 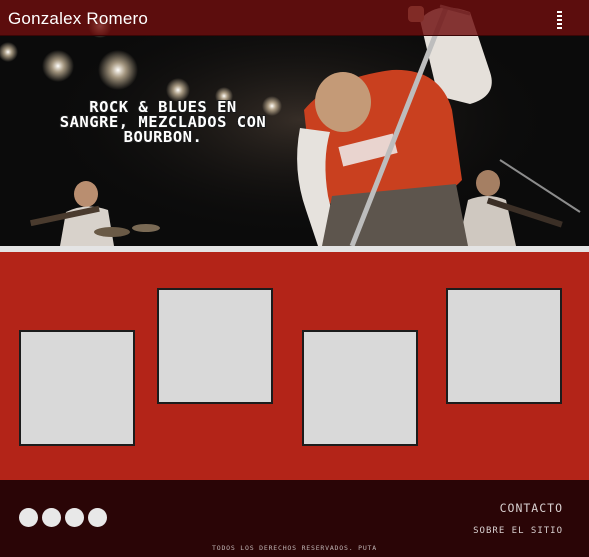 I want to click on hamburger-menu-icon, so click(x=560, y=19).